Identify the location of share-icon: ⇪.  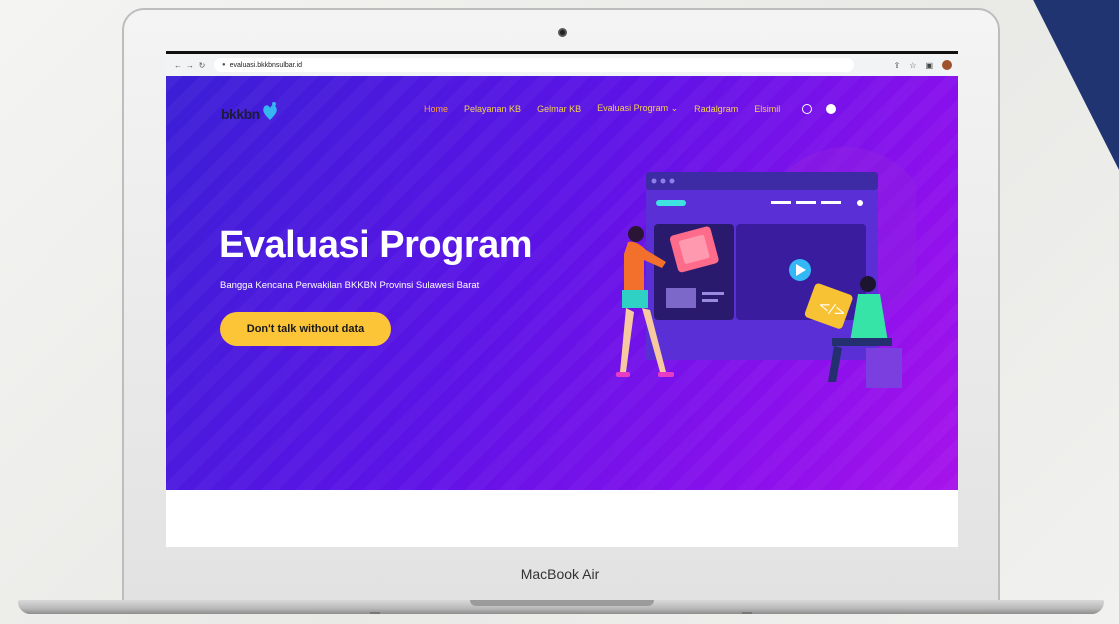
(897, 65).